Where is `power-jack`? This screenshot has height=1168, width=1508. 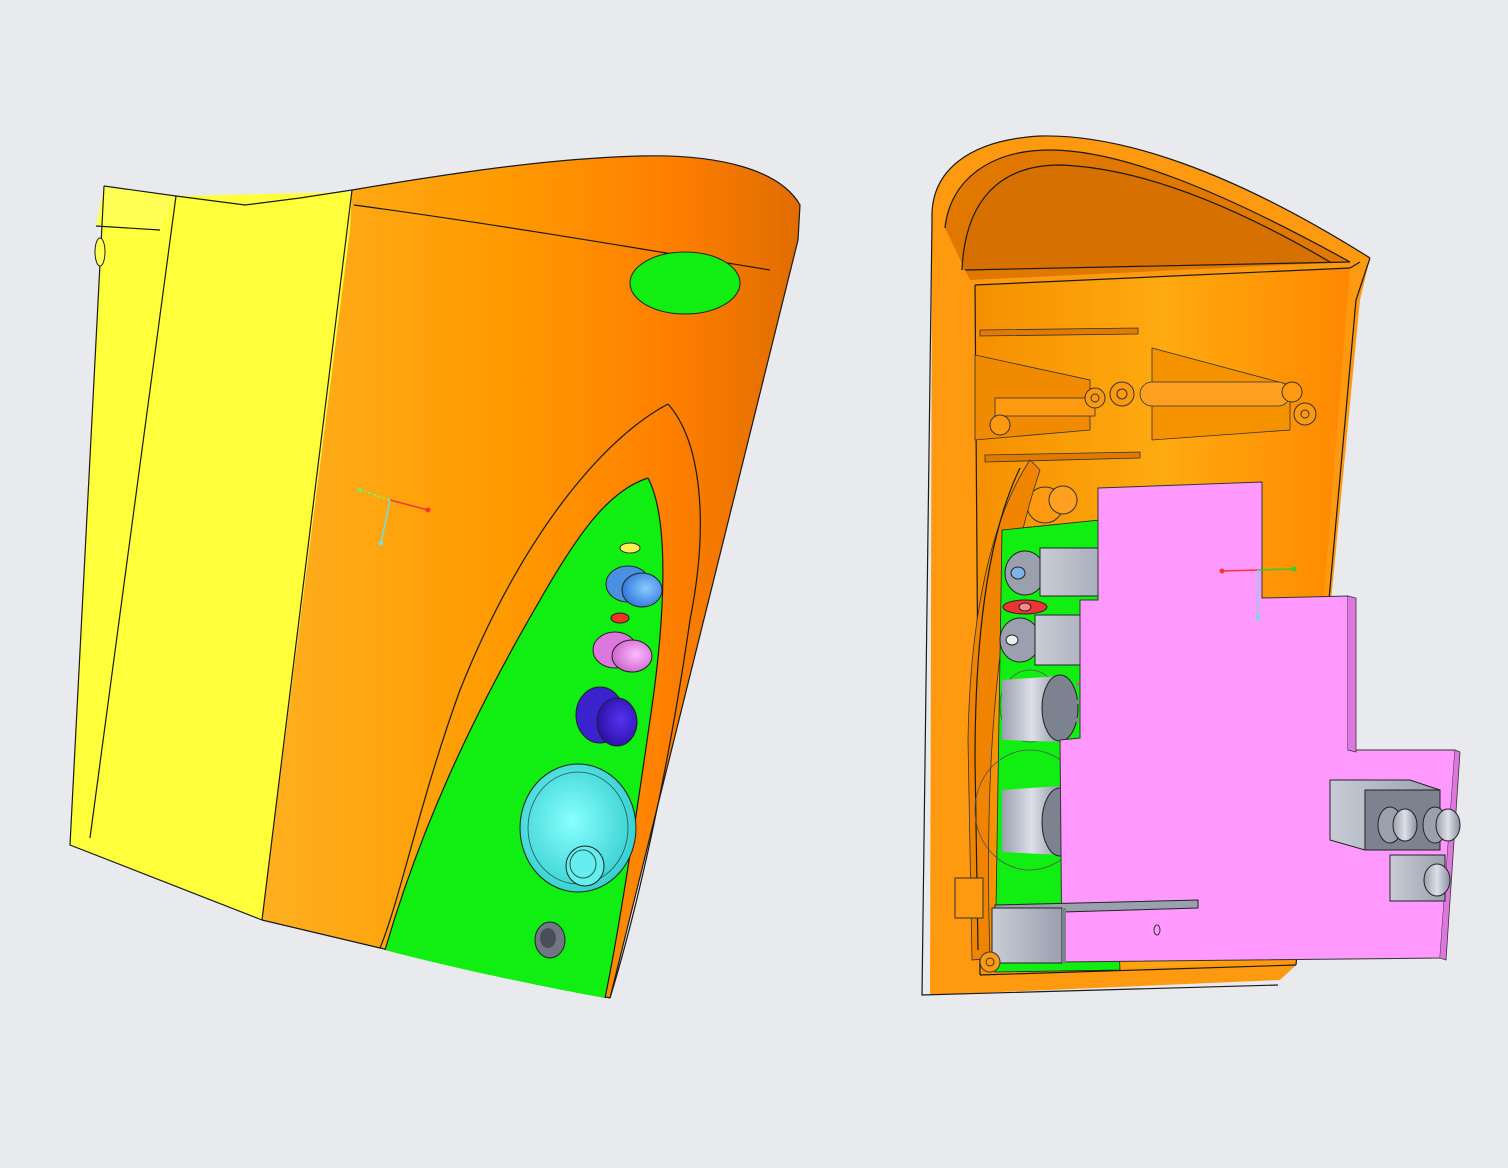
power-jack is located at coordinates (1420, 878).